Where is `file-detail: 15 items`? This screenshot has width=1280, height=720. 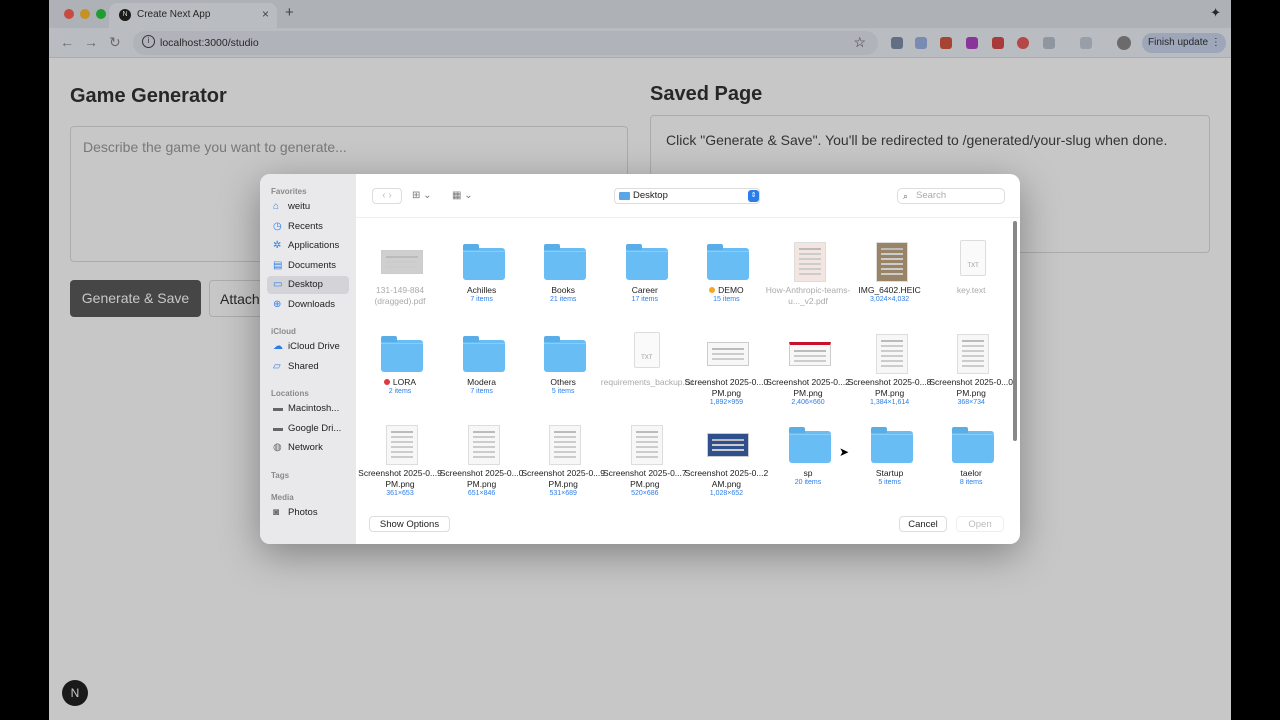 file-detail: 15 items is located at coordinates (726, 299).